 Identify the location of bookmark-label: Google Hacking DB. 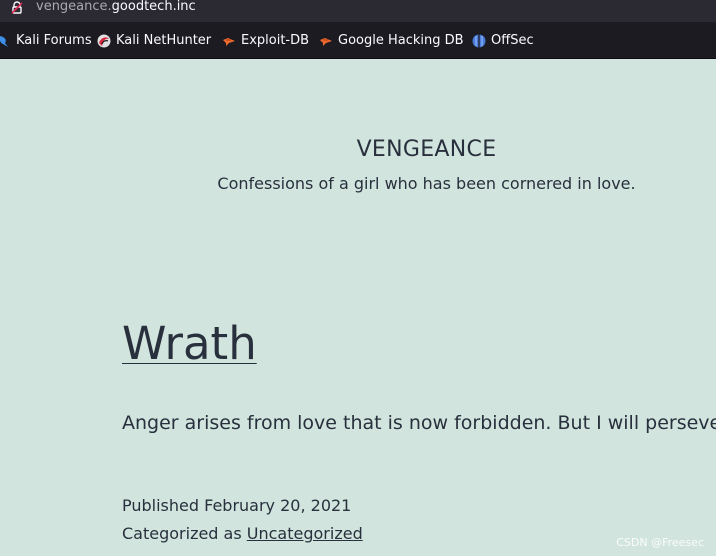
(401, 40).